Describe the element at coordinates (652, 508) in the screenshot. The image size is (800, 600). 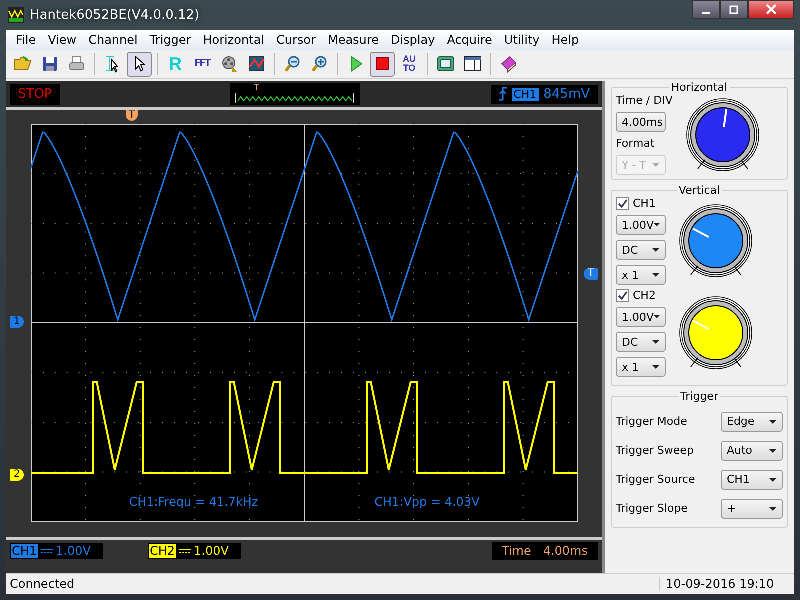
I see `field-label: Trigger Slope` at that location.